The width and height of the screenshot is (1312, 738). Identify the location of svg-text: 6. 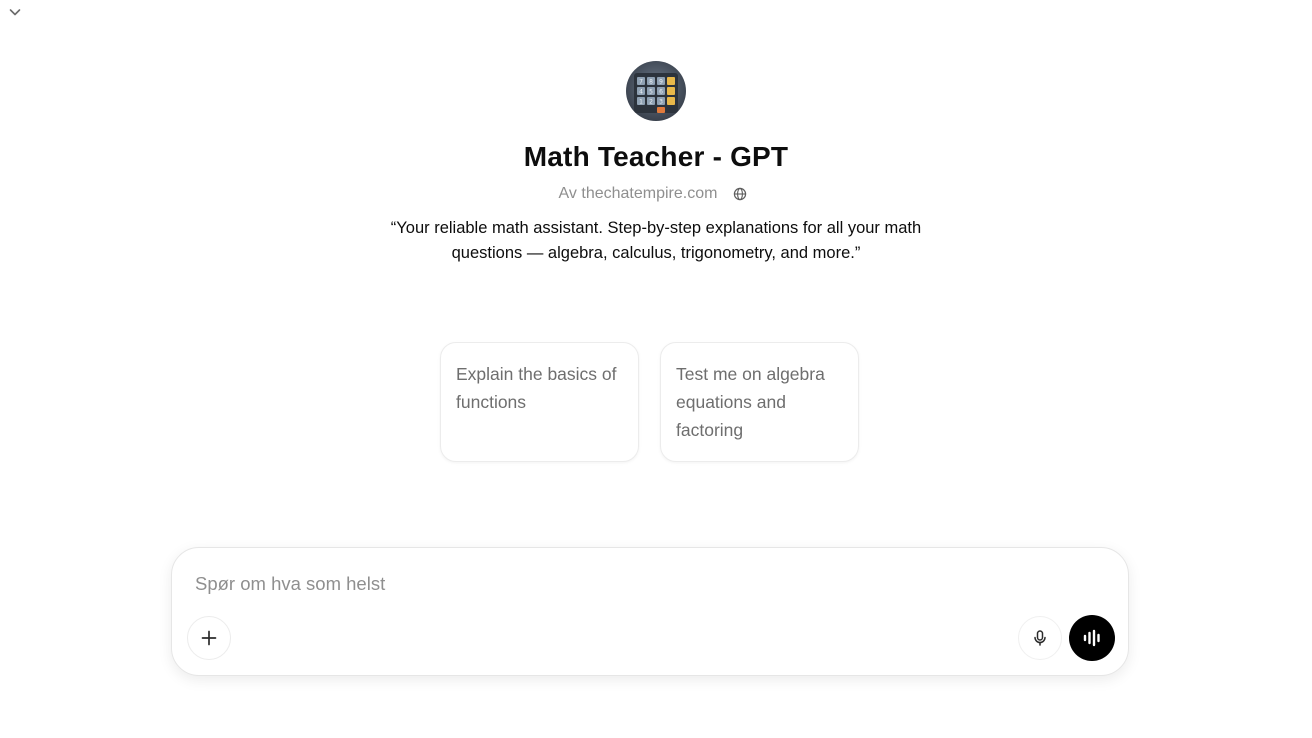
(661, 92).